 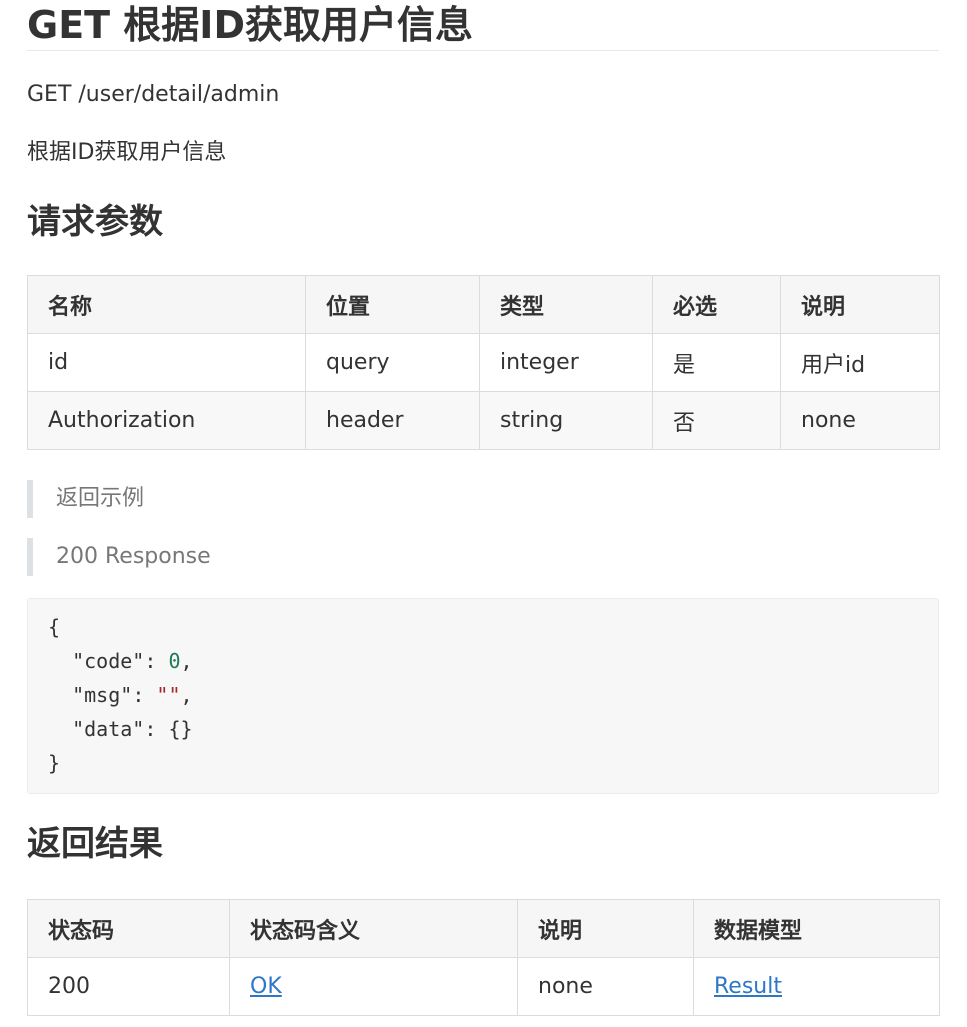 What do you see at coordinates (102, 695) in the screenshot?
I see `code-key: "msg"` at bounding box center [102, 695].